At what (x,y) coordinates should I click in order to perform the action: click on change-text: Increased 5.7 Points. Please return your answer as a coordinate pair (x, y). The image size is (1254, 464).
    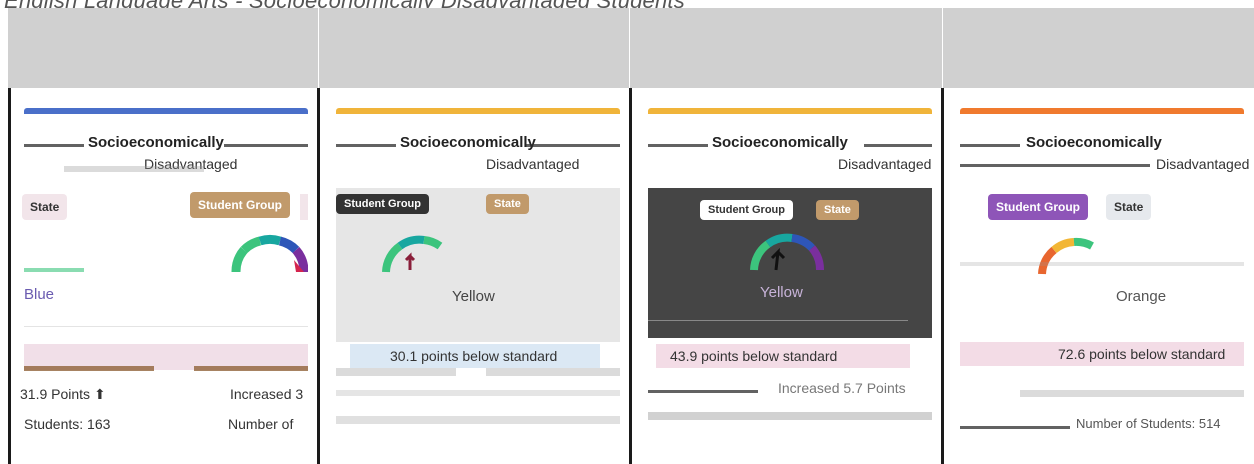
    Looking at the image, I should click on (842, 388).